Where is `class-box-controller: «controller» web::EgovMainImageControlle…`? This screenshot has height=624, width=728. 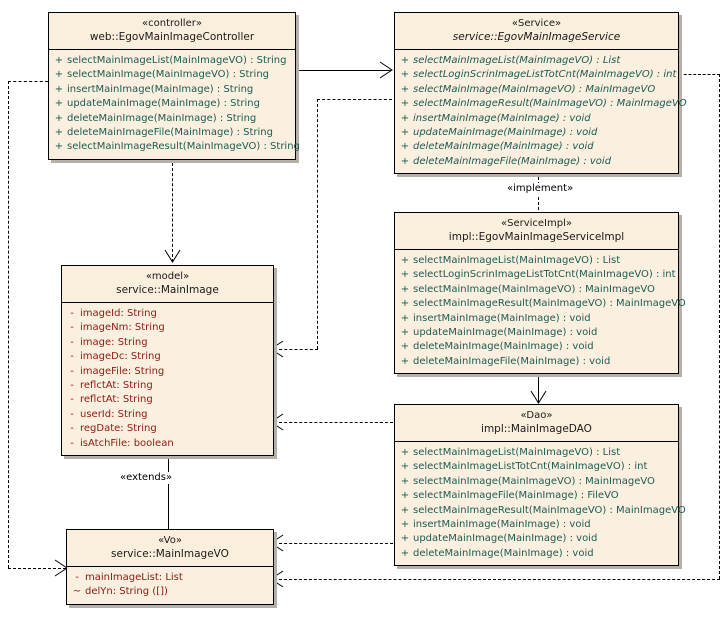
class-box-controller: «controller» web::EgovMainImageControlle… is located at coordinates (174, 86).